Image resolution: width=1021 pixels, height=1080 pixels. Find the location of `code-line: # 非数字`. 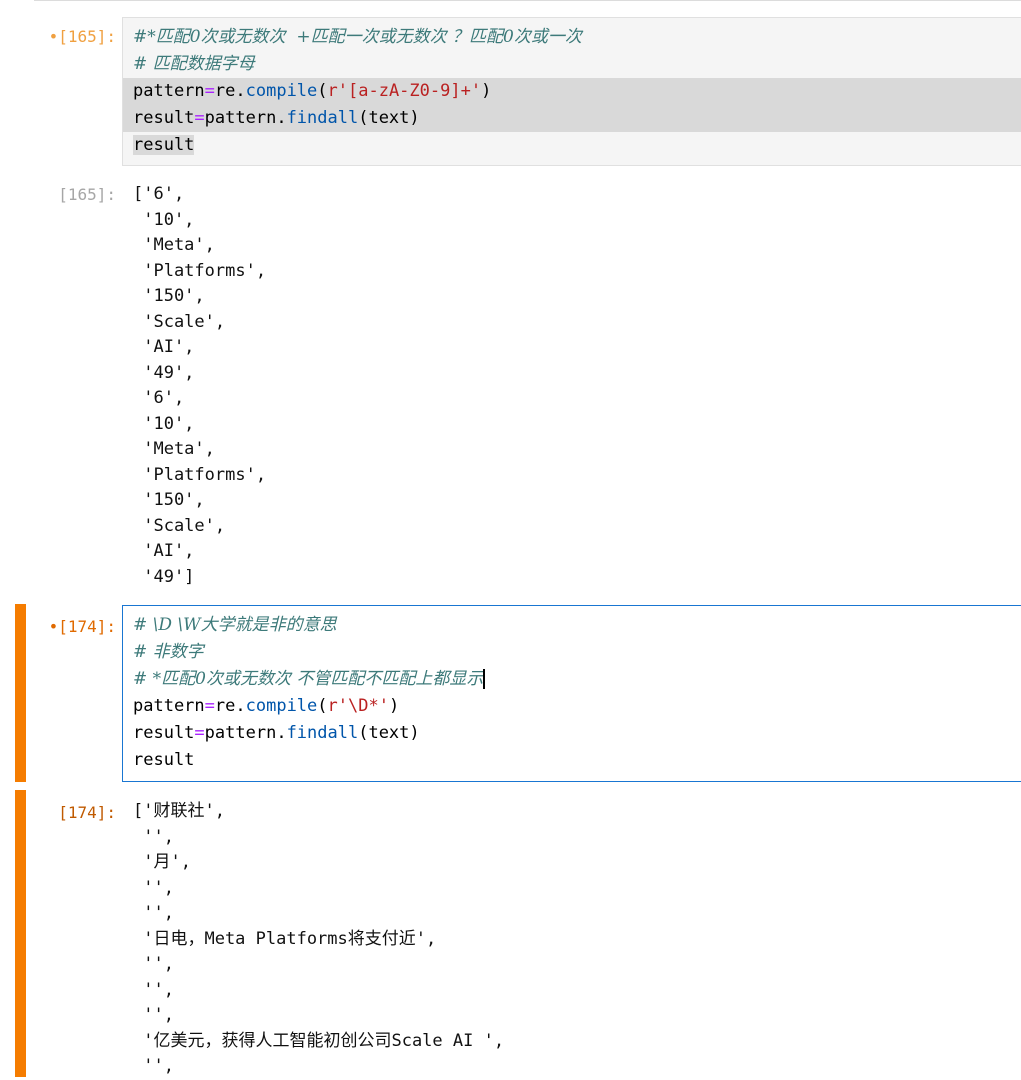

code-line: # 非数字 is located at coordinates (572, 652).